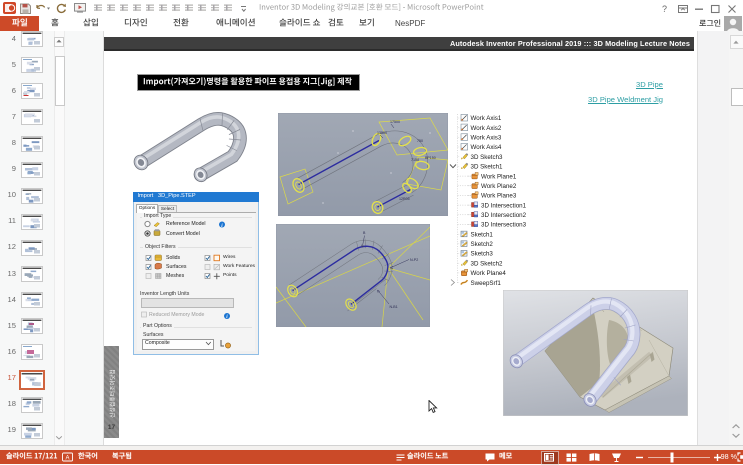  I want to click on svg-text: 3D Intersection2, so click(504, 215).